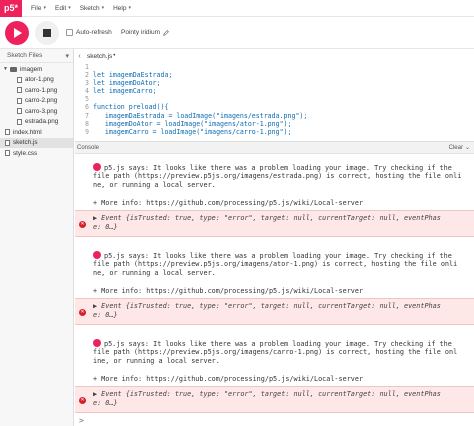 This screenshot has width=474, height=426. I want to click on menu-sketch: Sketch ▾, so click(92, 8).